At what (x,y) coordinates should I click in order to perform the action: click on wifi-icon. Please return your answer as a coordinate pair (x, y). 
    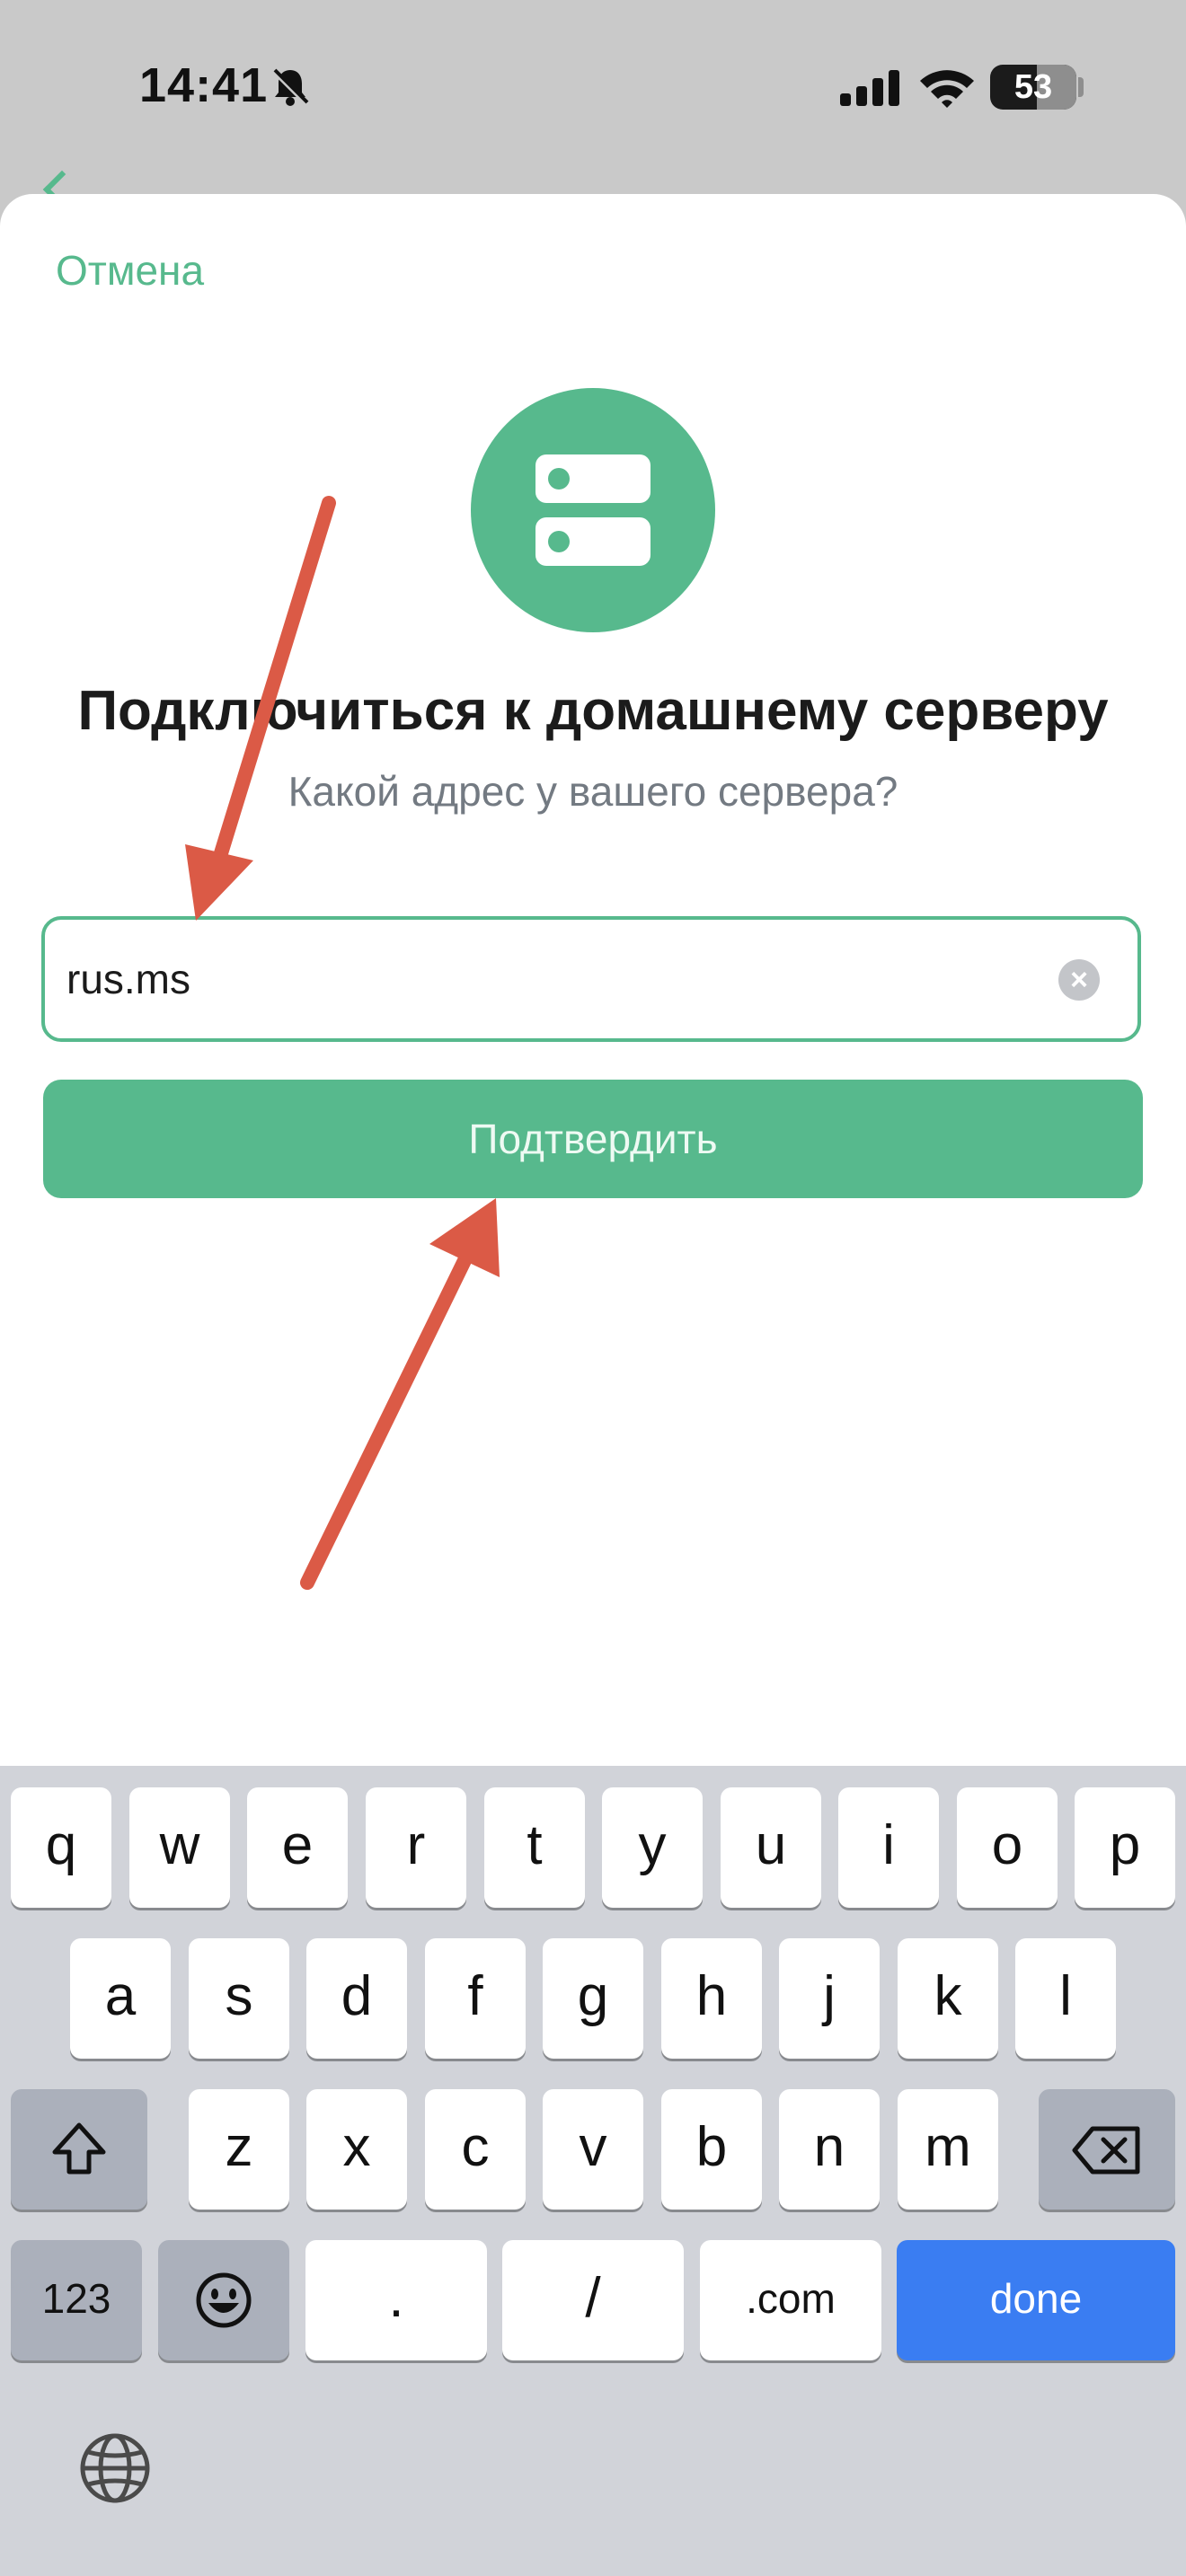
    Looking at the image, I should click on (947, 89).